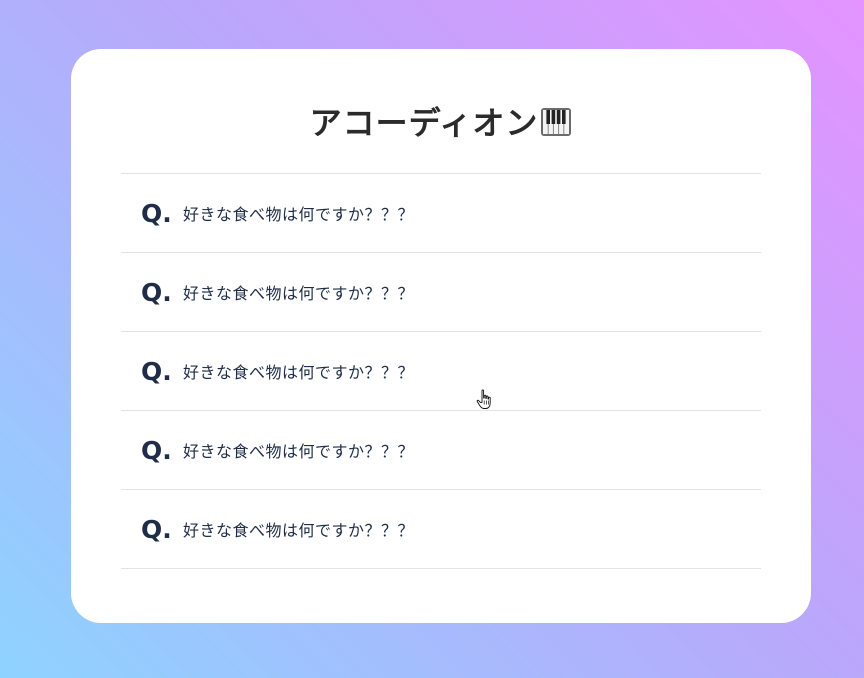 Image resolution: width=864 pixels, height=678 pixels. I want to click on page-title-text: アコーディオン, so click(424, 123).